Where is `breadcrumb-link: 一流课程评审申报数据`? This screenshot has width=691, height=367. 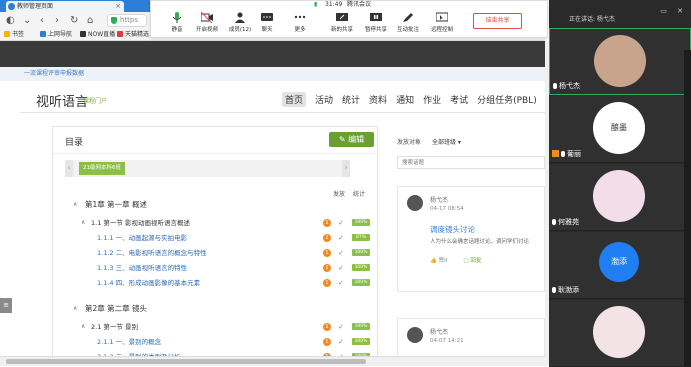 breadcrumb-link: 一流课程评审申报数据 is located at coordinates (54, 74).